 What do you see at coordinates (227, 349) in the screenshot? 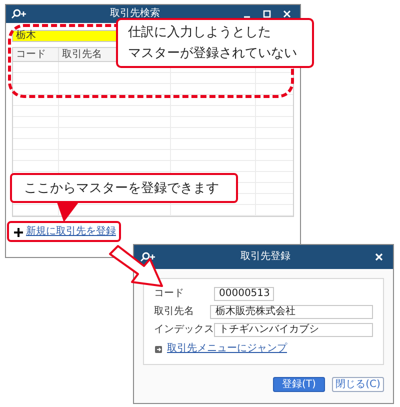
I see `jump-link: 取引先メニューにジャンプ` at bounding box center [227, 349].